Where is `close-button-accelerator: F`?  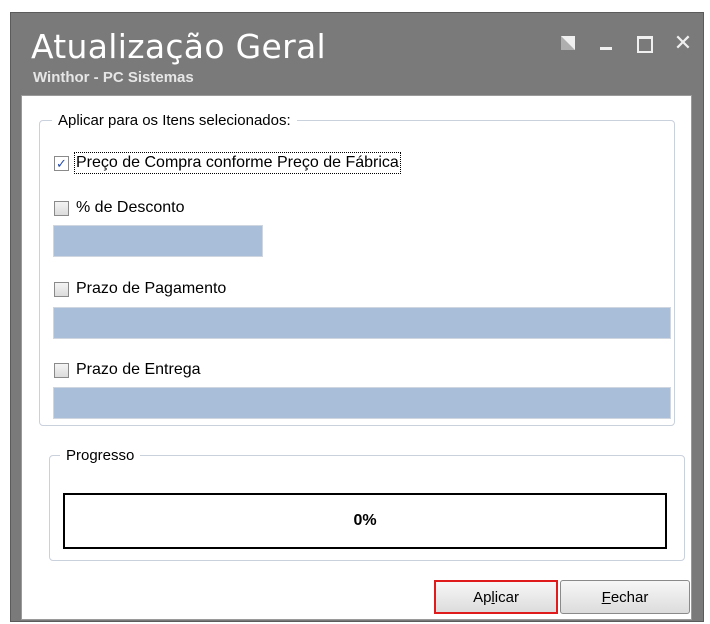
close-button-accelerator: F is located at coordinates (606, 597).